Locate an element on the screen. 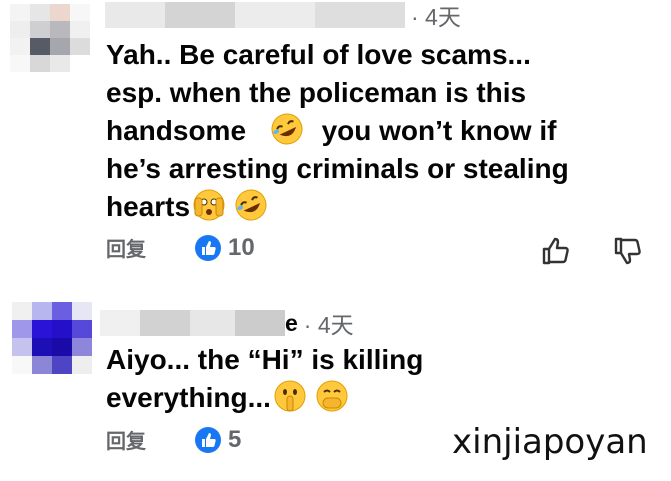  watermark: xinjiapoyan is located at coordinates (550, 442).